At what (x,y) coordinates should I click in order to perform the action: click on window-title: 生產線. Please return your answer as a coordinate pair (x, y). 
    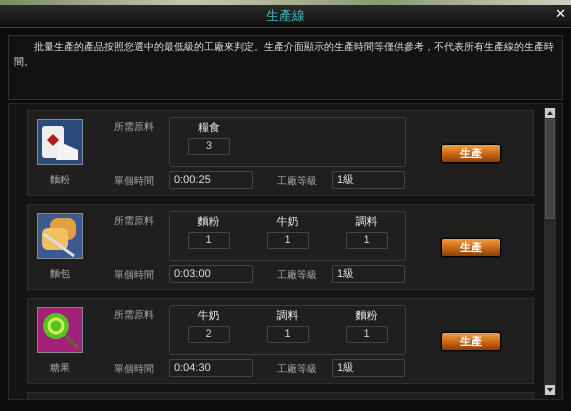
    Looking at the image, I should click on (285, 16).